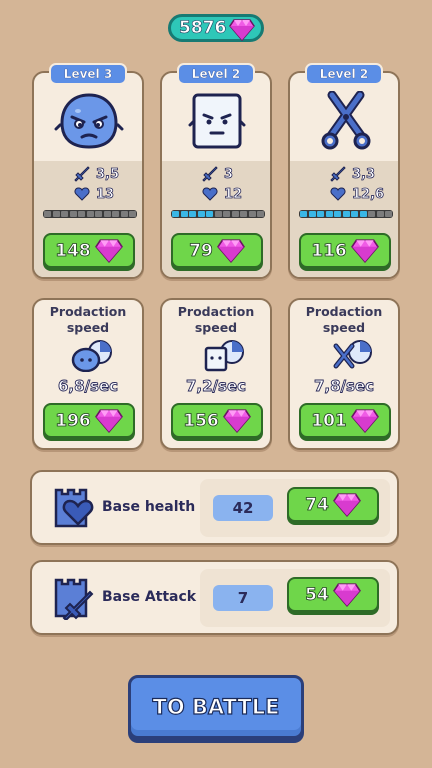  What do you see at coordinates (203, 28) in the screenshot?
I see `currency-amount: 5876` at bounding box center [203, 28].